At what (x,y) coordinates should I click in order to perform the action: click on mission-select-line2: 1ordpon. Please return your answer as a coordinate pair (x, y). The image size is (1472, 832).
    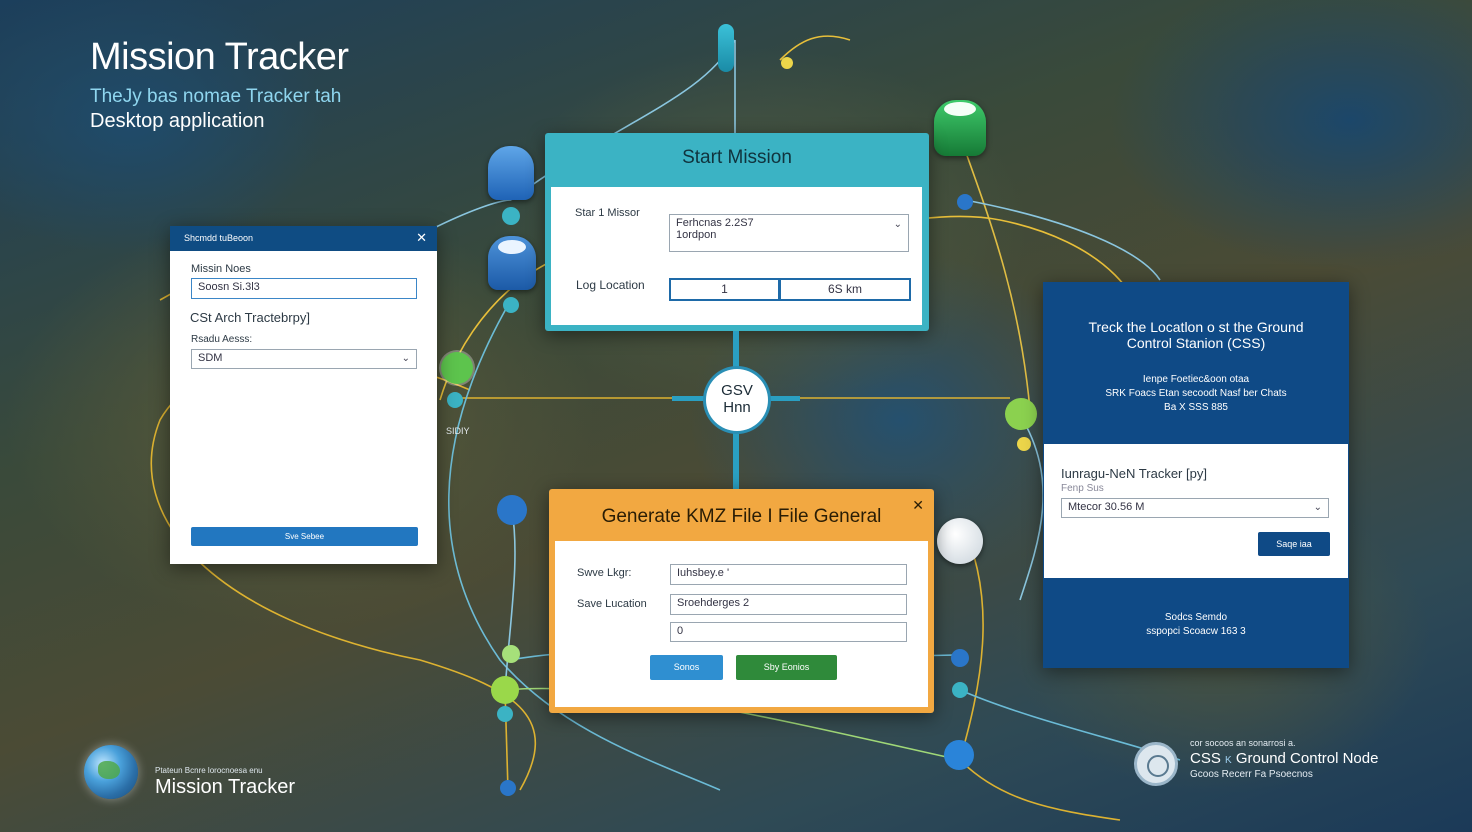
    Looking at the image, I should click on (696, 235).